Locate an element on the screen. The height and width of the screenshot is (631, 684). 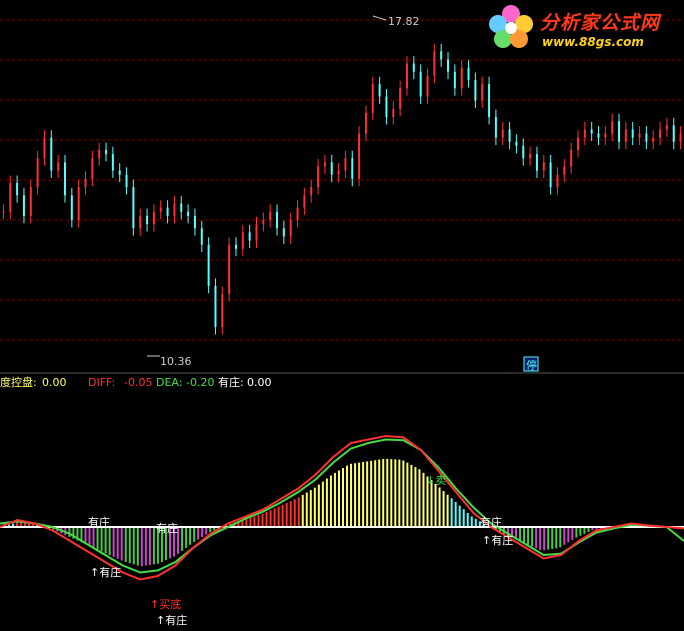
annotation-youzhuang-arrow-2: ↑有庄 is located at coordinates (171, 620).